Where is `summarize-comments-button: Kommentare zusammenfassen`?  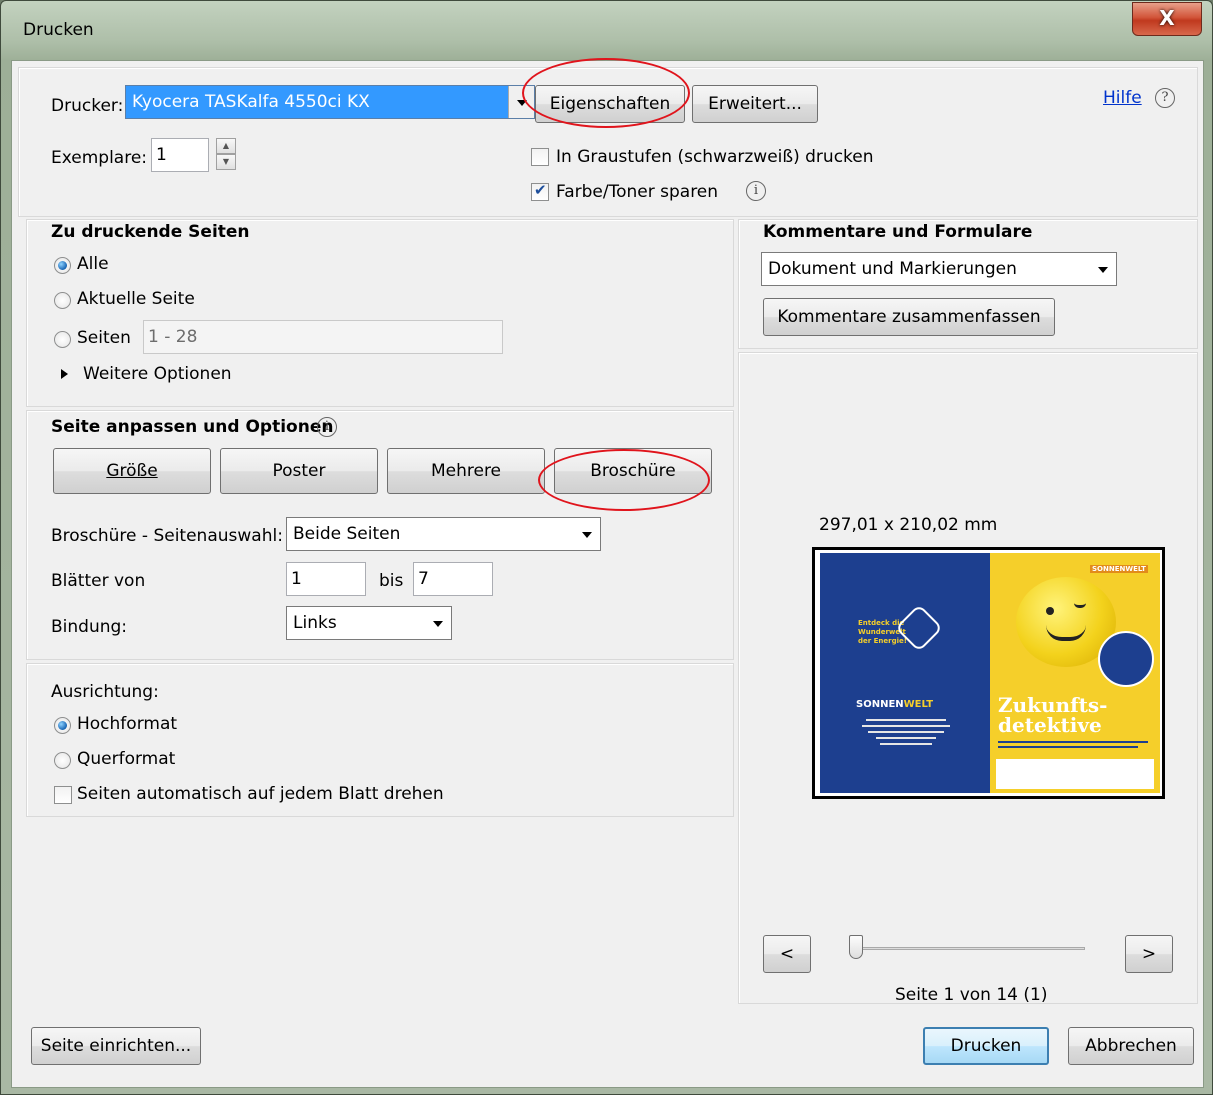
summarize-comments-button: Kommentare zusammenfassen is located at coordinates (909, 317).